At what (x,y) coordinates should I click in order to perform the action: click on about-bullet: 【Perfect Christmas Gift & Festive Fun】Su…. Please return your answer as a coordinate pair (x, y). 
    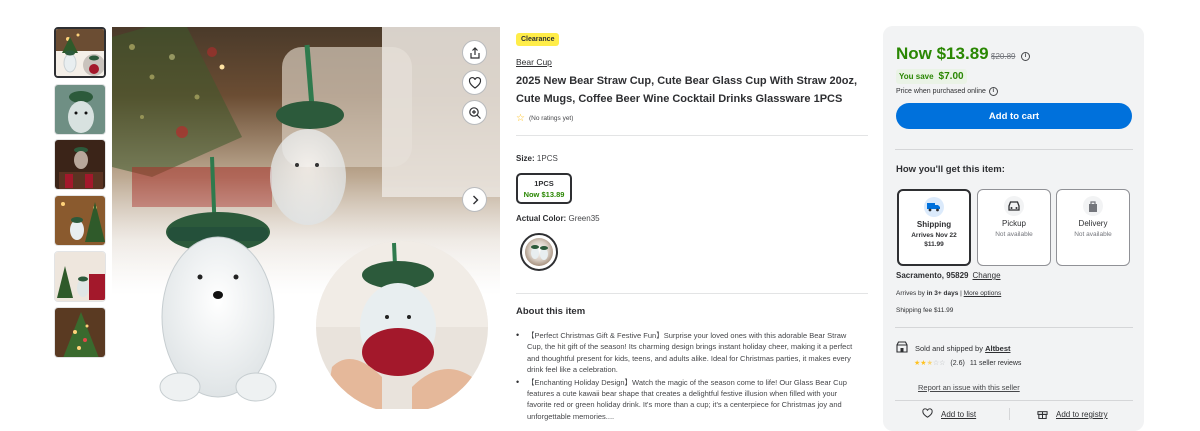
    Looking at the image, I should click on (688, 353).